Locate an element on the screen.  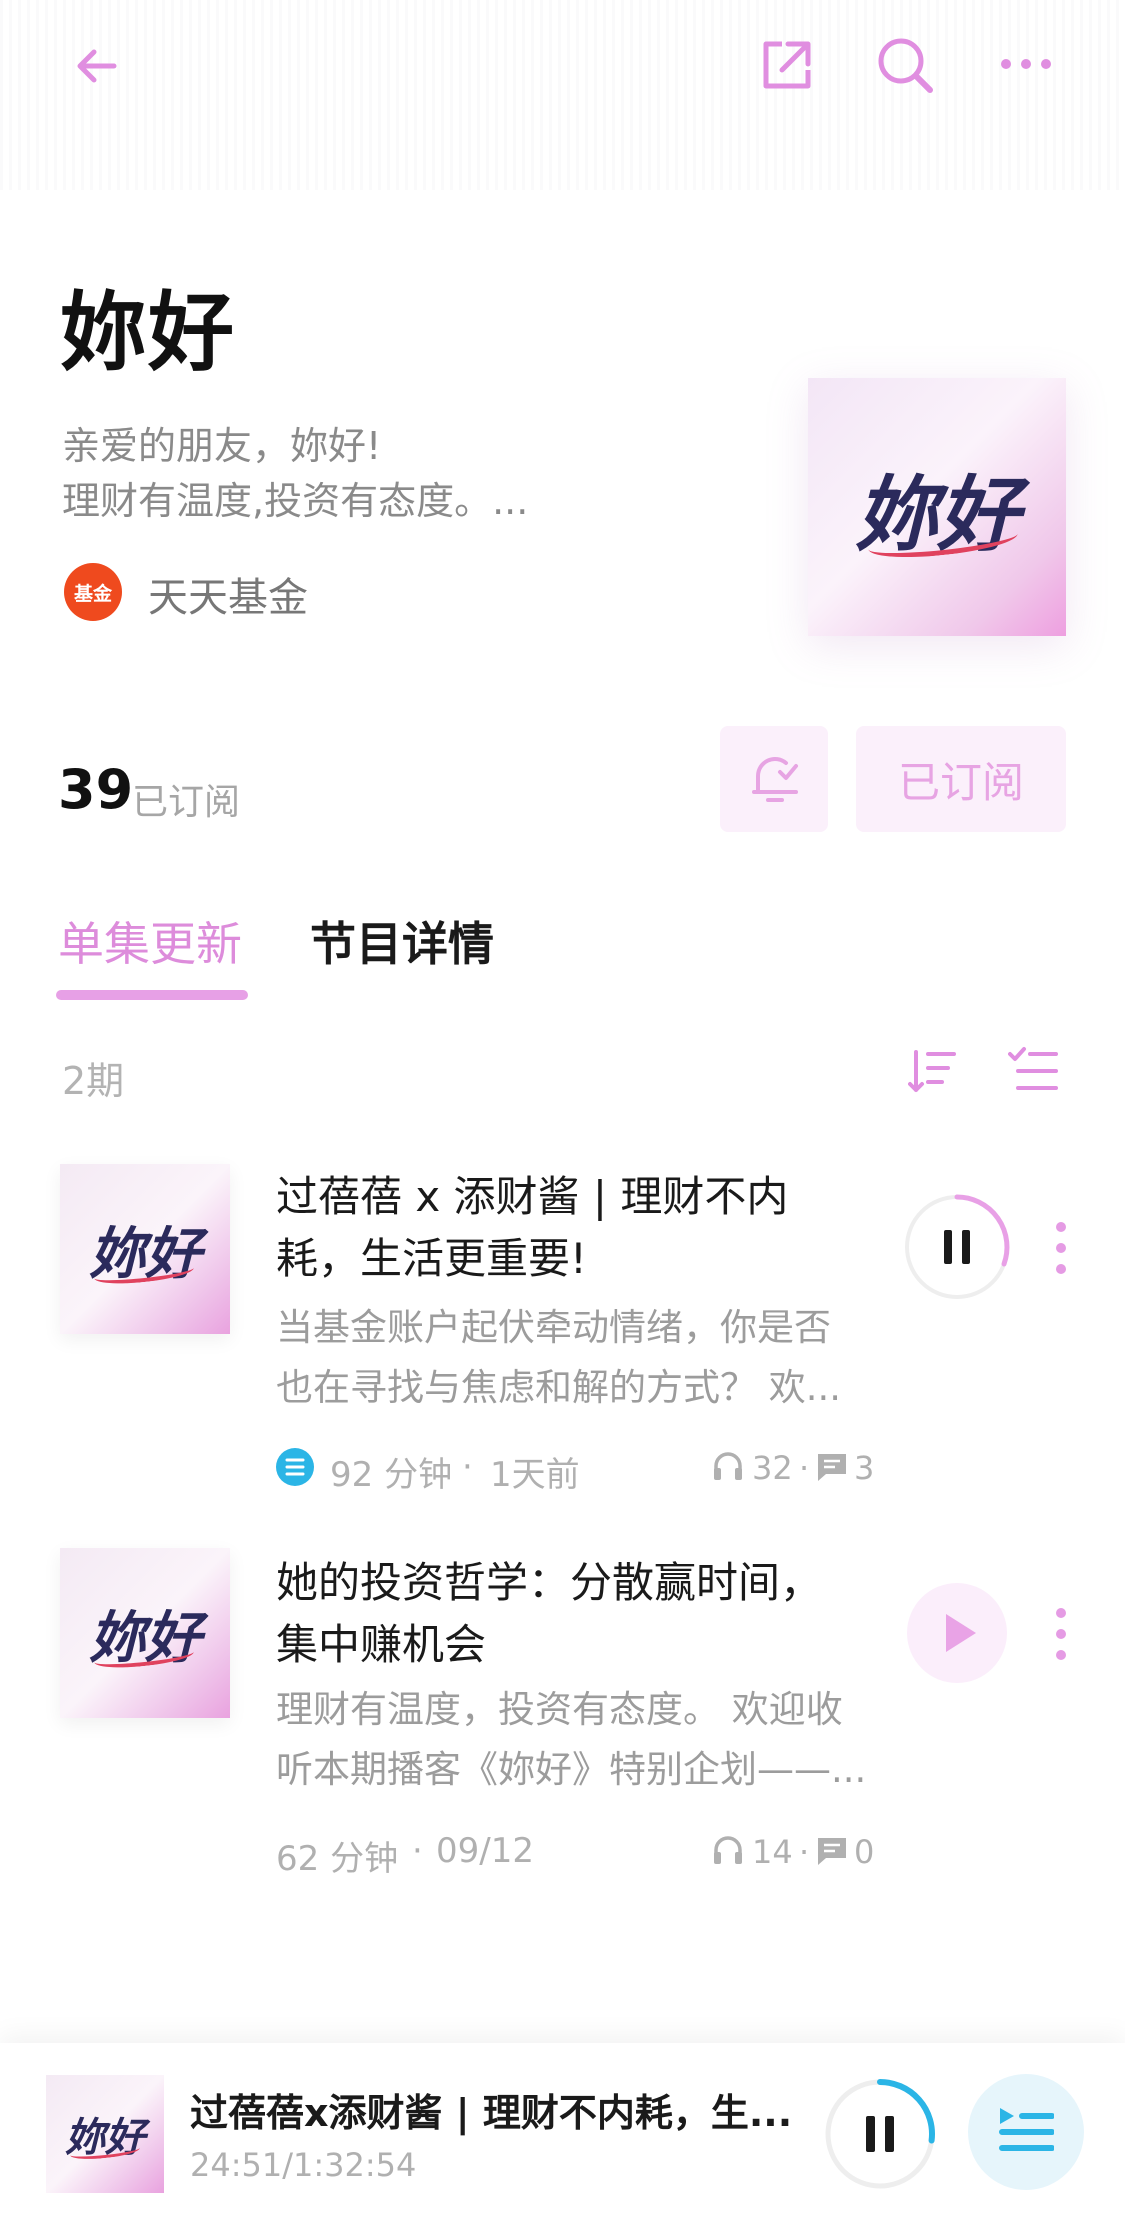
comment-count: 0 is located at coordinates (864, 1852).